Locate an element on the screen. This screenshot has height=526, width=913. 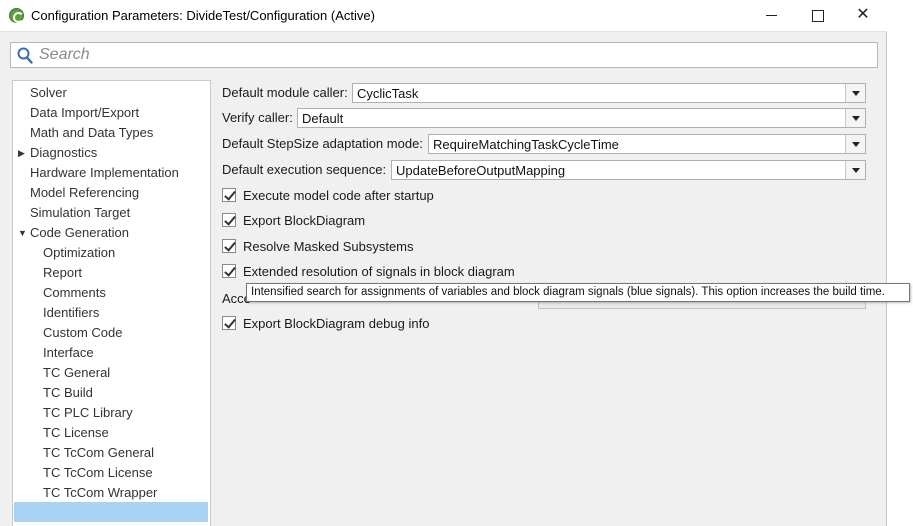
matlab-app-icon is located at coordinates (16, 15).